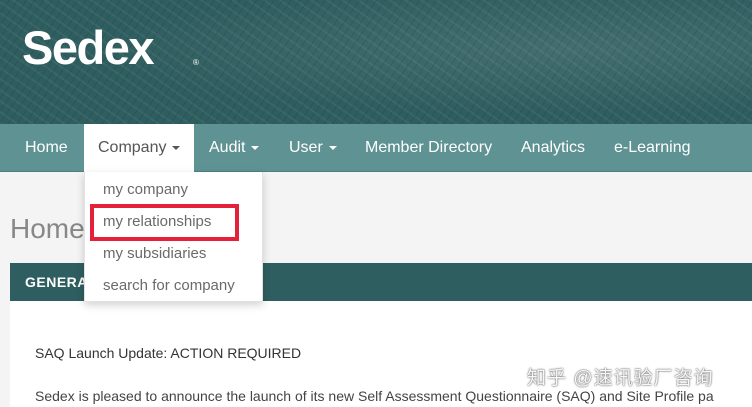 The height and width of the screenshot is (407, 752). I want to click on sedex-logo: Sedex ®, so click(116, 48).